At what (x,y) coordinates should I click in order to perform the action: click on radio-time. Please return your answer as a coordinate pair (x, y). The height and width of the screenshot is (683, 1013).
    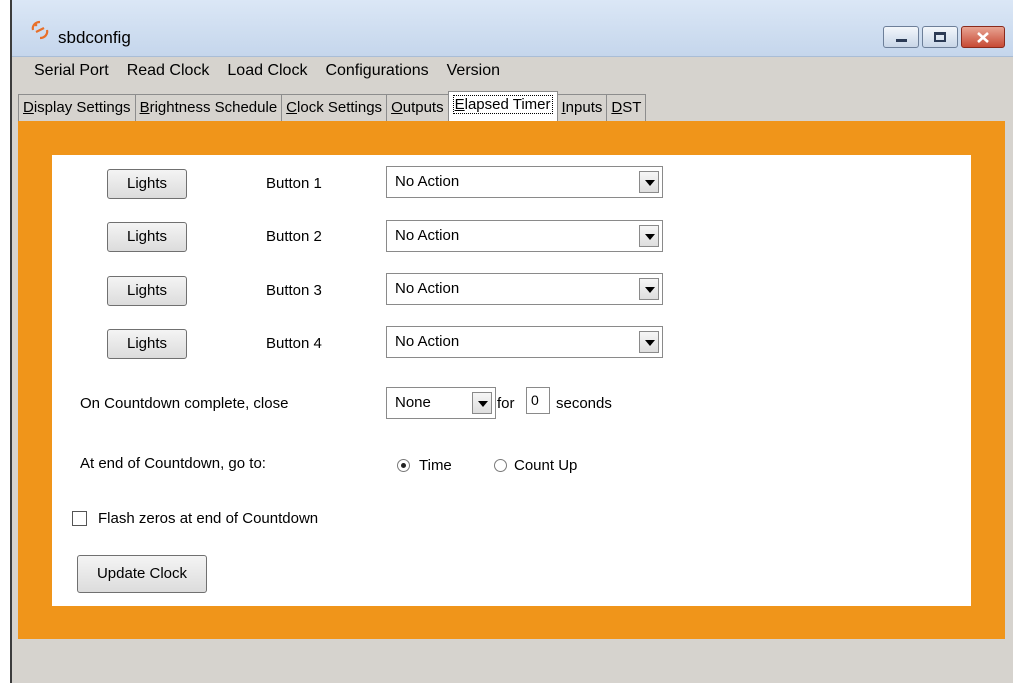
    Looking at the image, I should click on (403, 465).